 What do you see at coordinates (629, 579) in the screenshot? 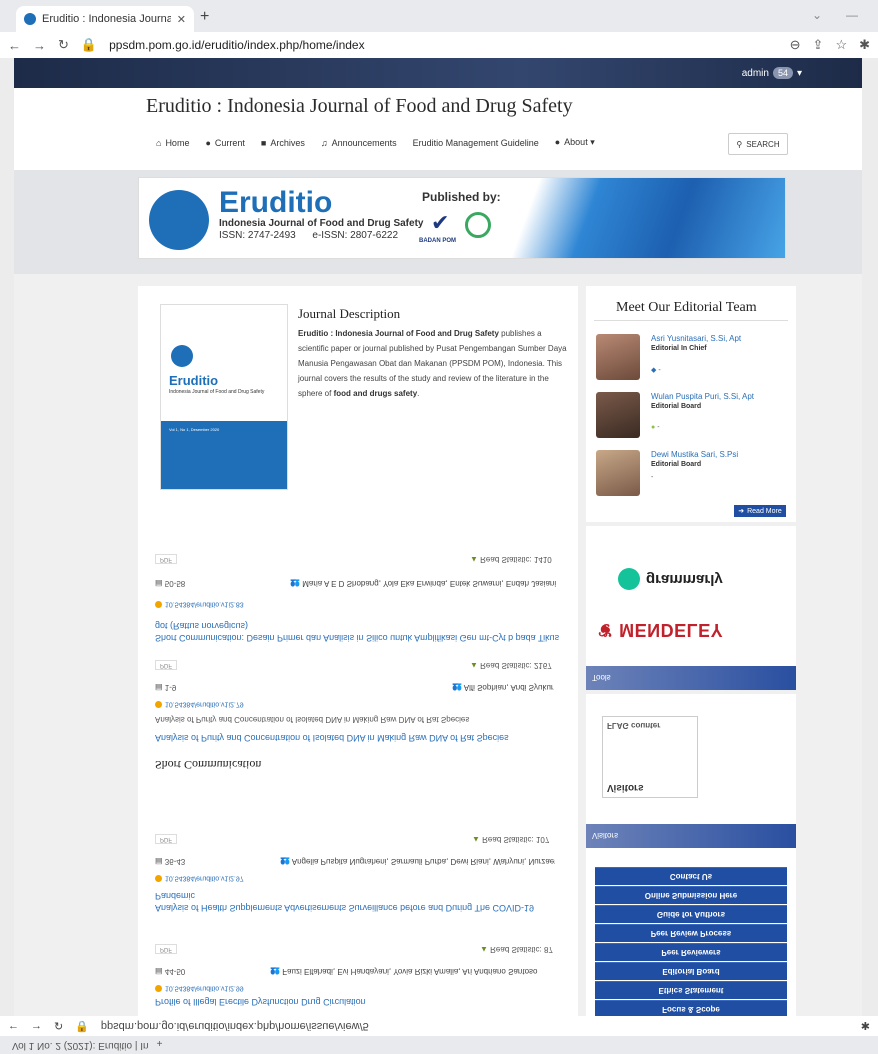
I see `grammarly-icon` at bounding box center [629, 579].